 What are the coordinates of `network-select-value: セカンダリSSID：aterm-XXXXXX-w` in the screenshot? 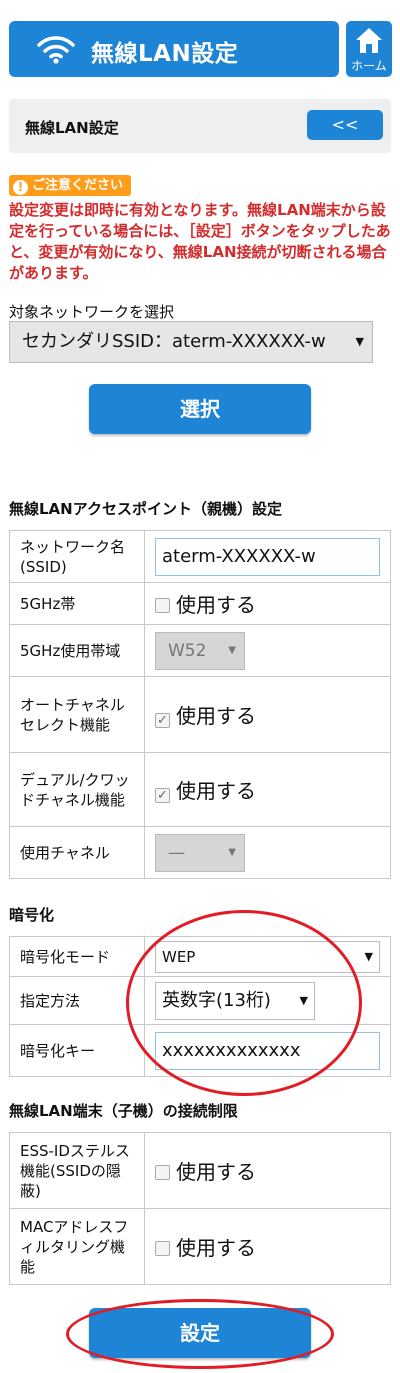 It's located at (174, 341).